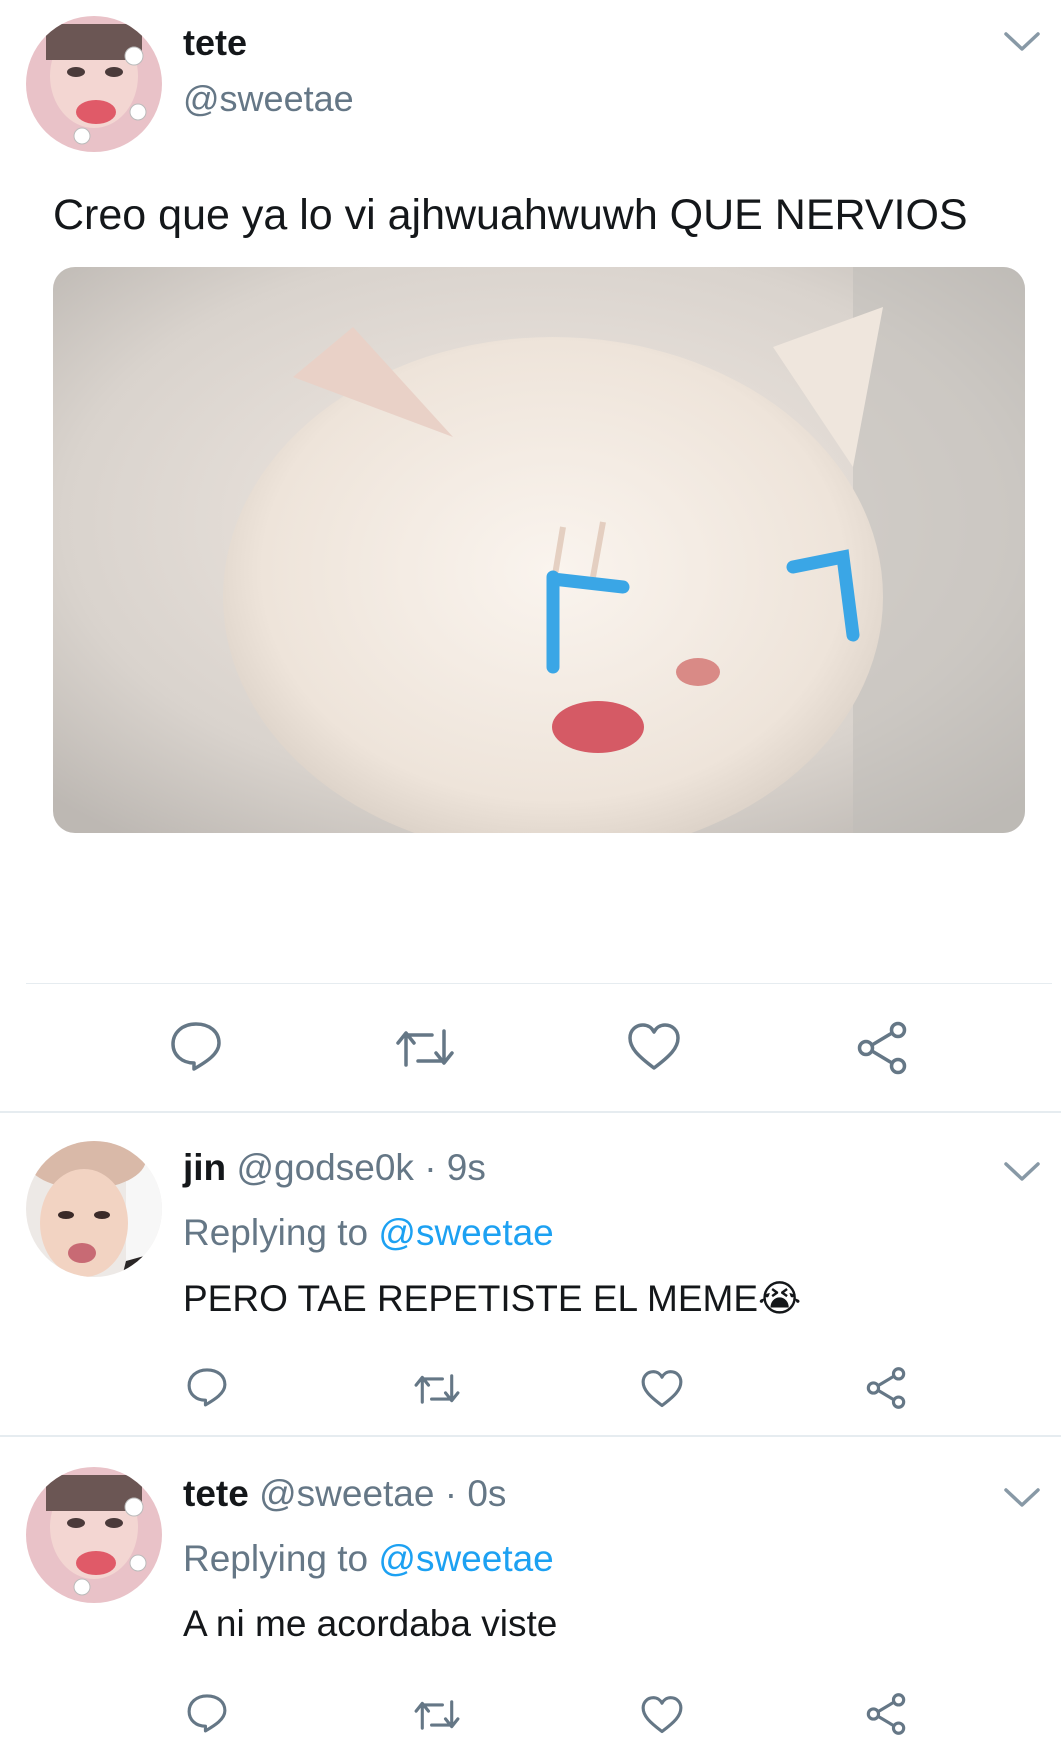 The height and width of the screenshot is (1753, 1061). I want to click on timestamp: · 0s, so click(476, 1493).